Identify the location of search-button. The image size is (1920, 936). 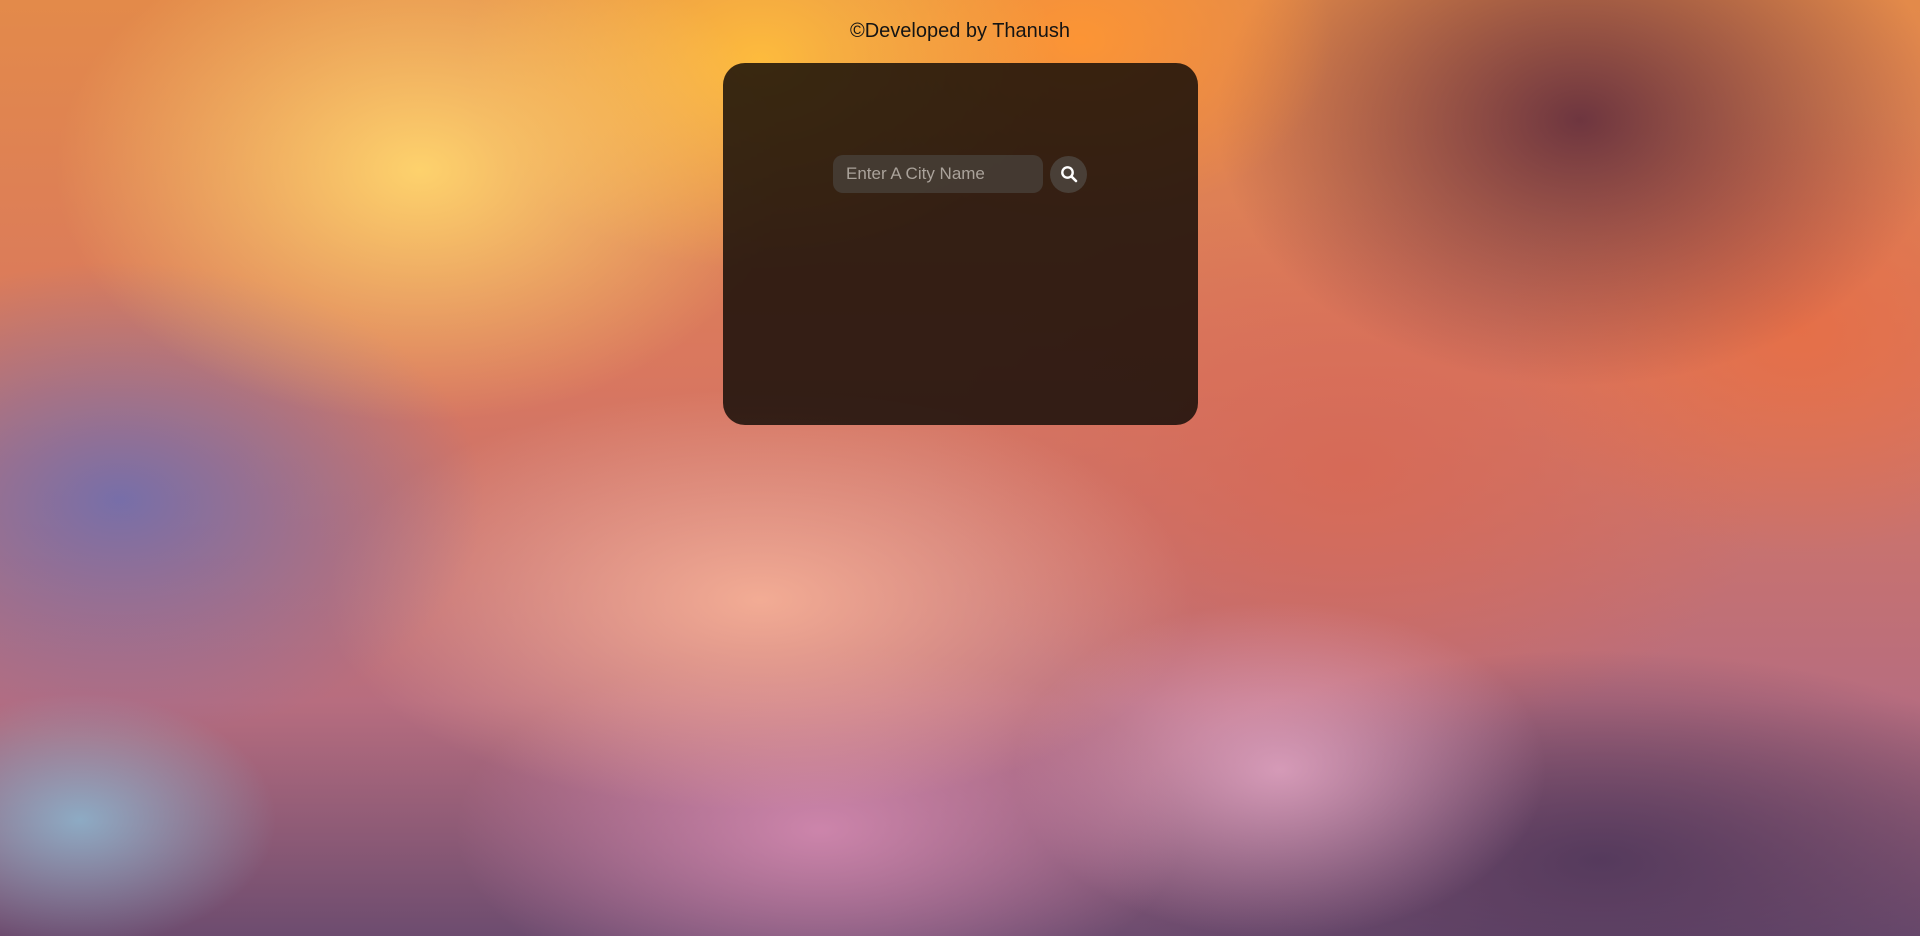
(1068, 174).